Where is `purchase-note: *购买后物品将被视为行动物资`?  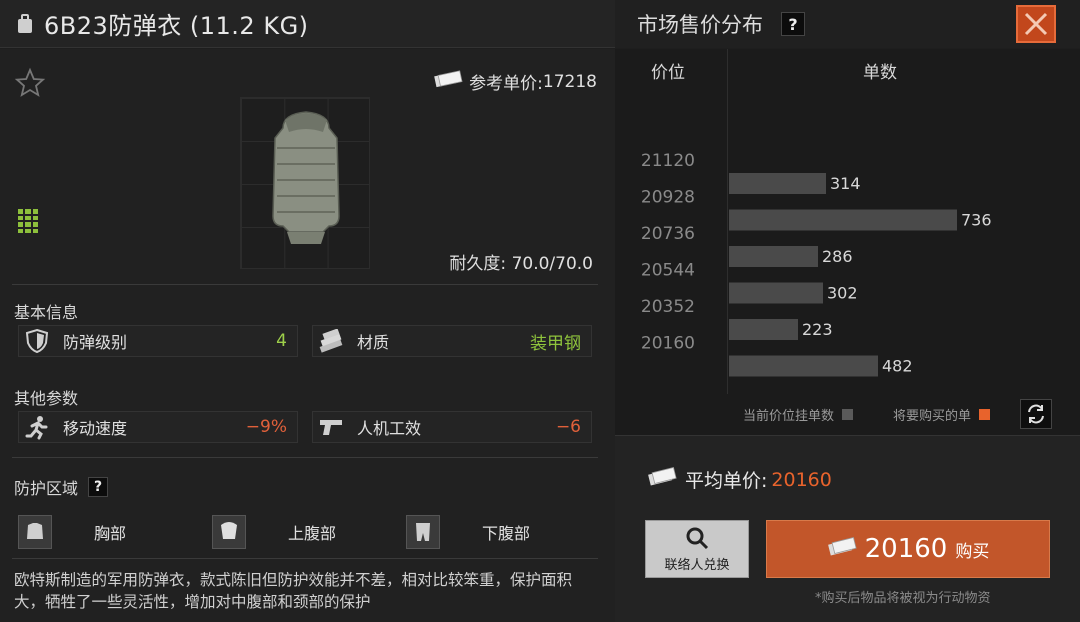 purchase-note: *购买后物品将被视为行动物资 is located at coordinates (903, 598).